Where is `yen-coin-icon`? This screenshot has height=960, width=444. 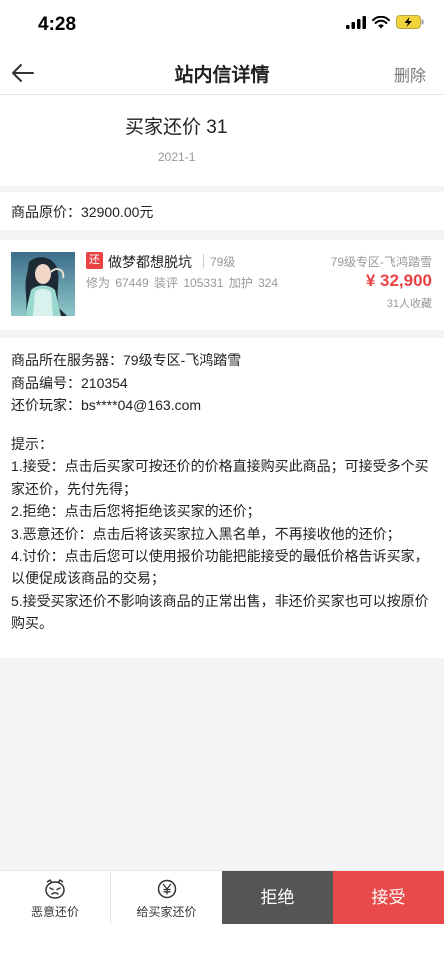
yen-coin-icon is located at coordinates (166, 889).